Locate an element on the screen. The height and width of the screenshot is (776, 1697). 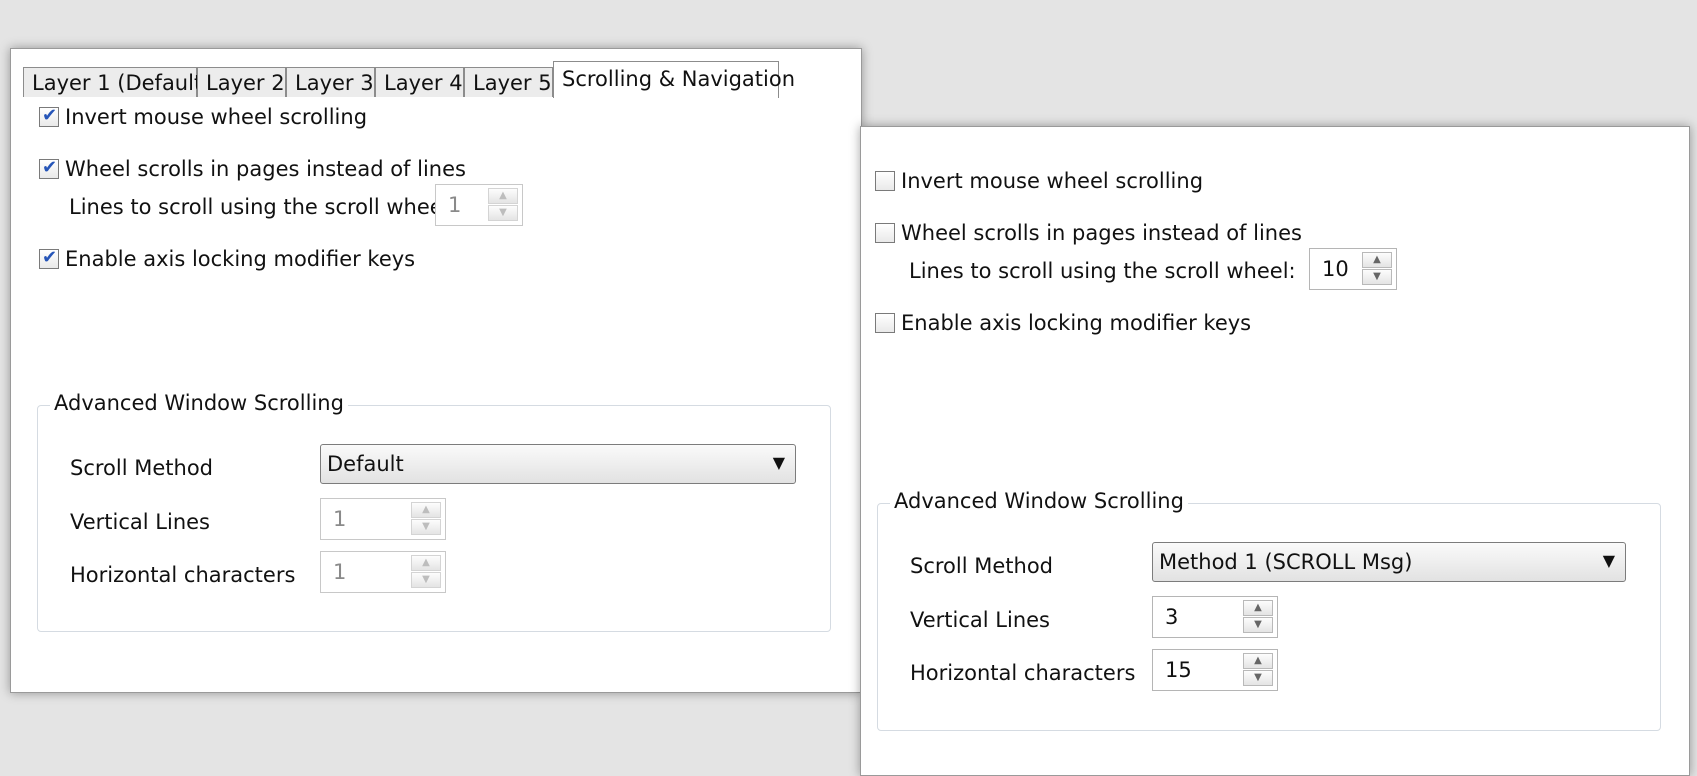
scroll-method-value: Default is located at coordinates (365, 464).